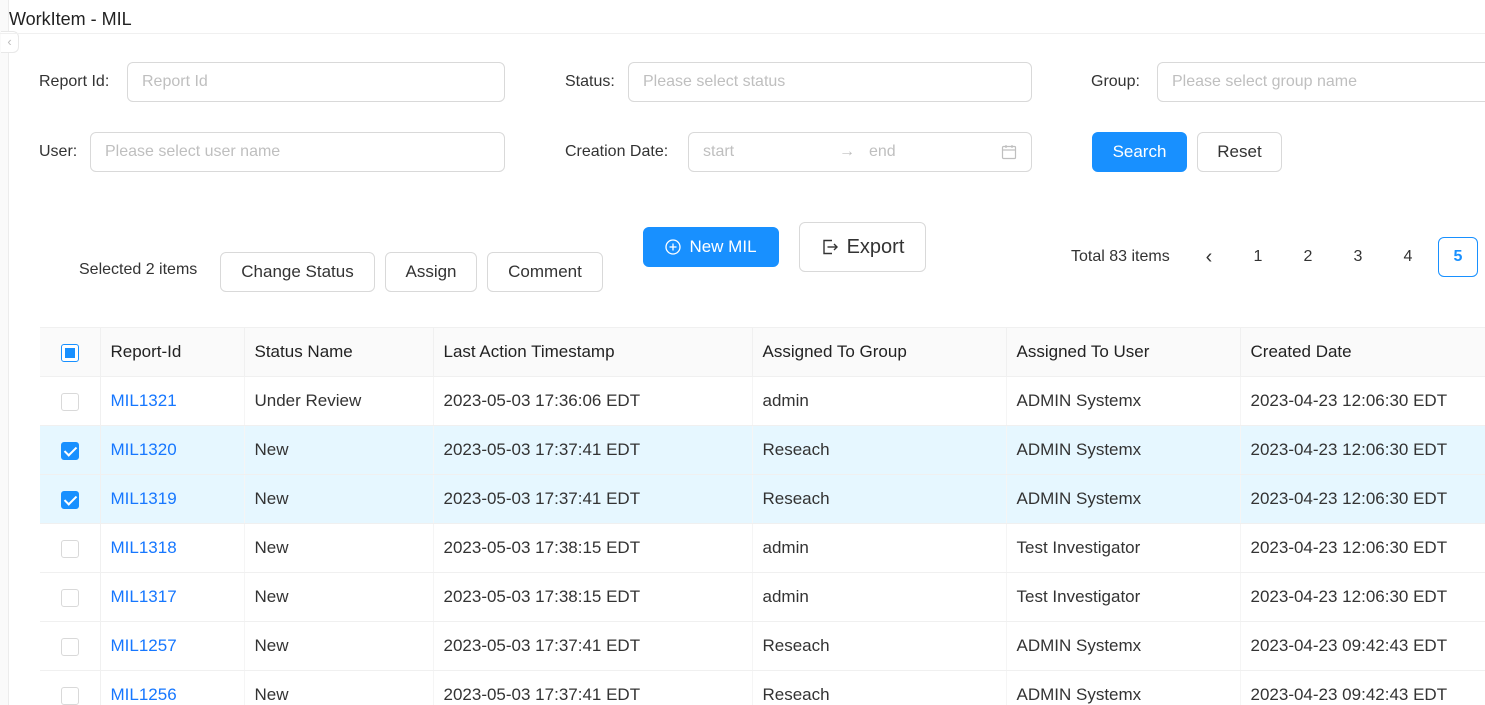 Image resolution: width=1485 pixels, height=705 pixels. Describe the element at coordinates (1458, 257) in the screenshot. I see `pagination-page-5: 5` at that location.